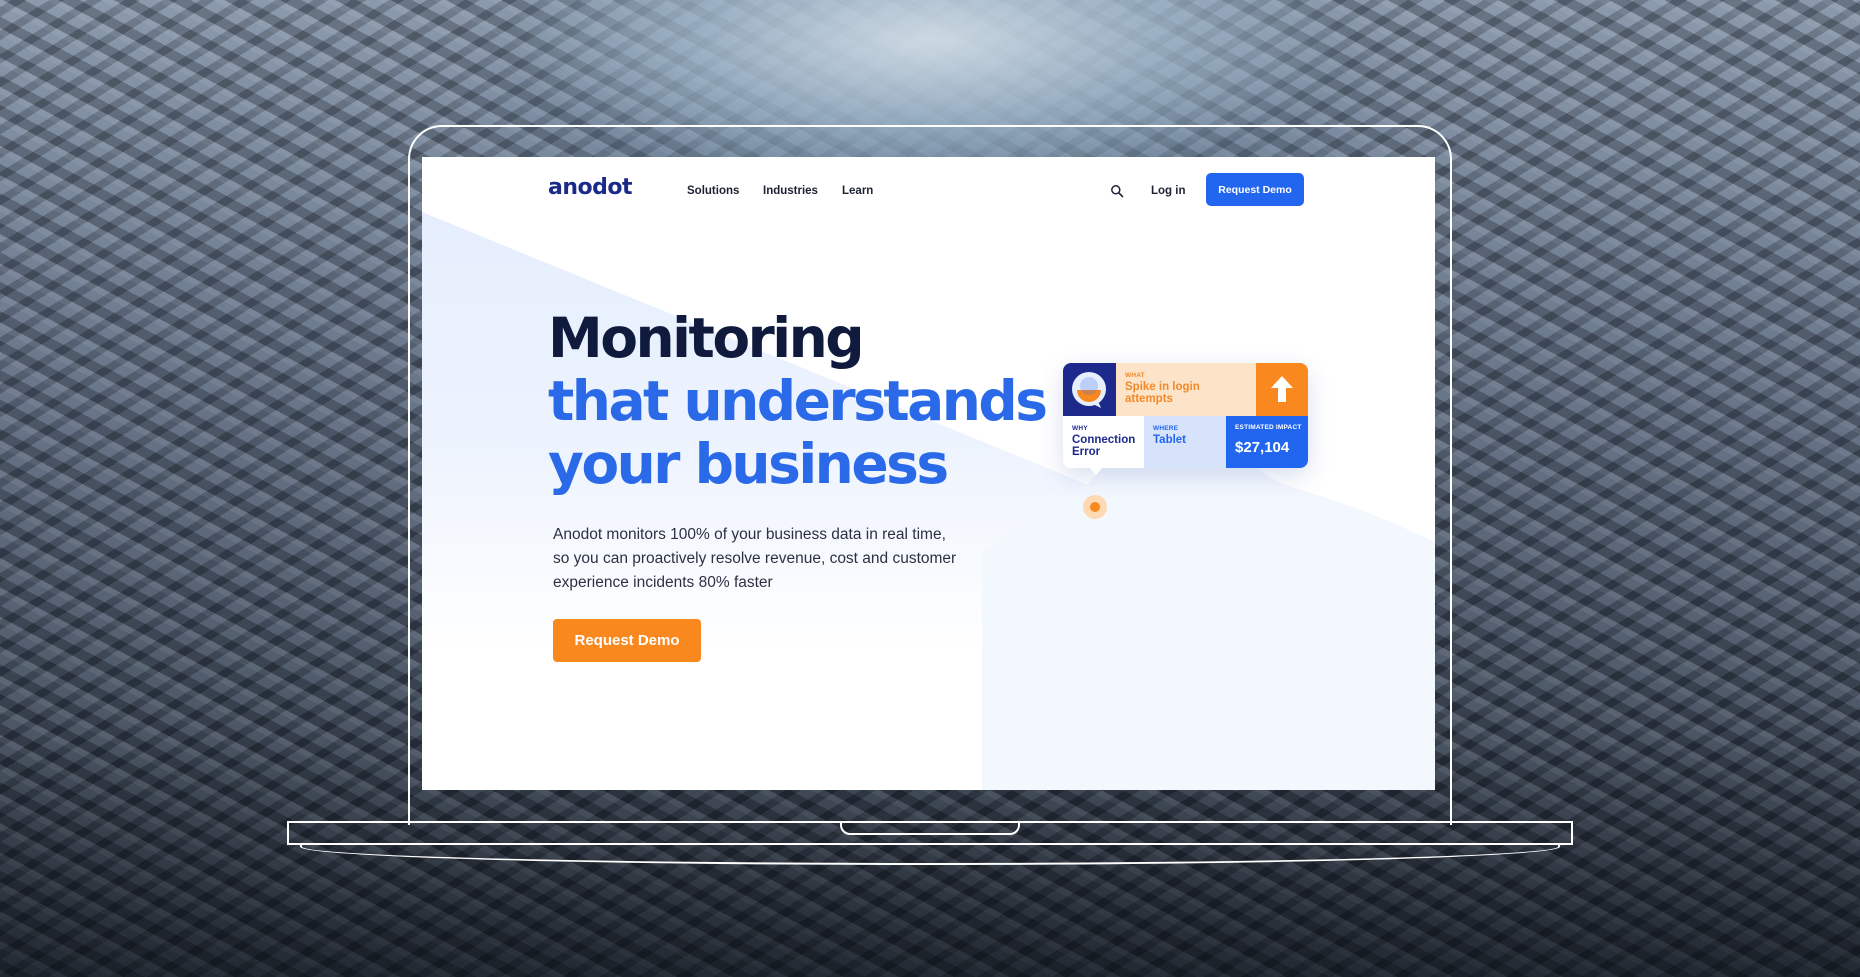 This screenshot has width=1860, height=977. Describe the element at coordinates (748, 464) in the screenshot. I see `hero-title-line3: your business` at that location.